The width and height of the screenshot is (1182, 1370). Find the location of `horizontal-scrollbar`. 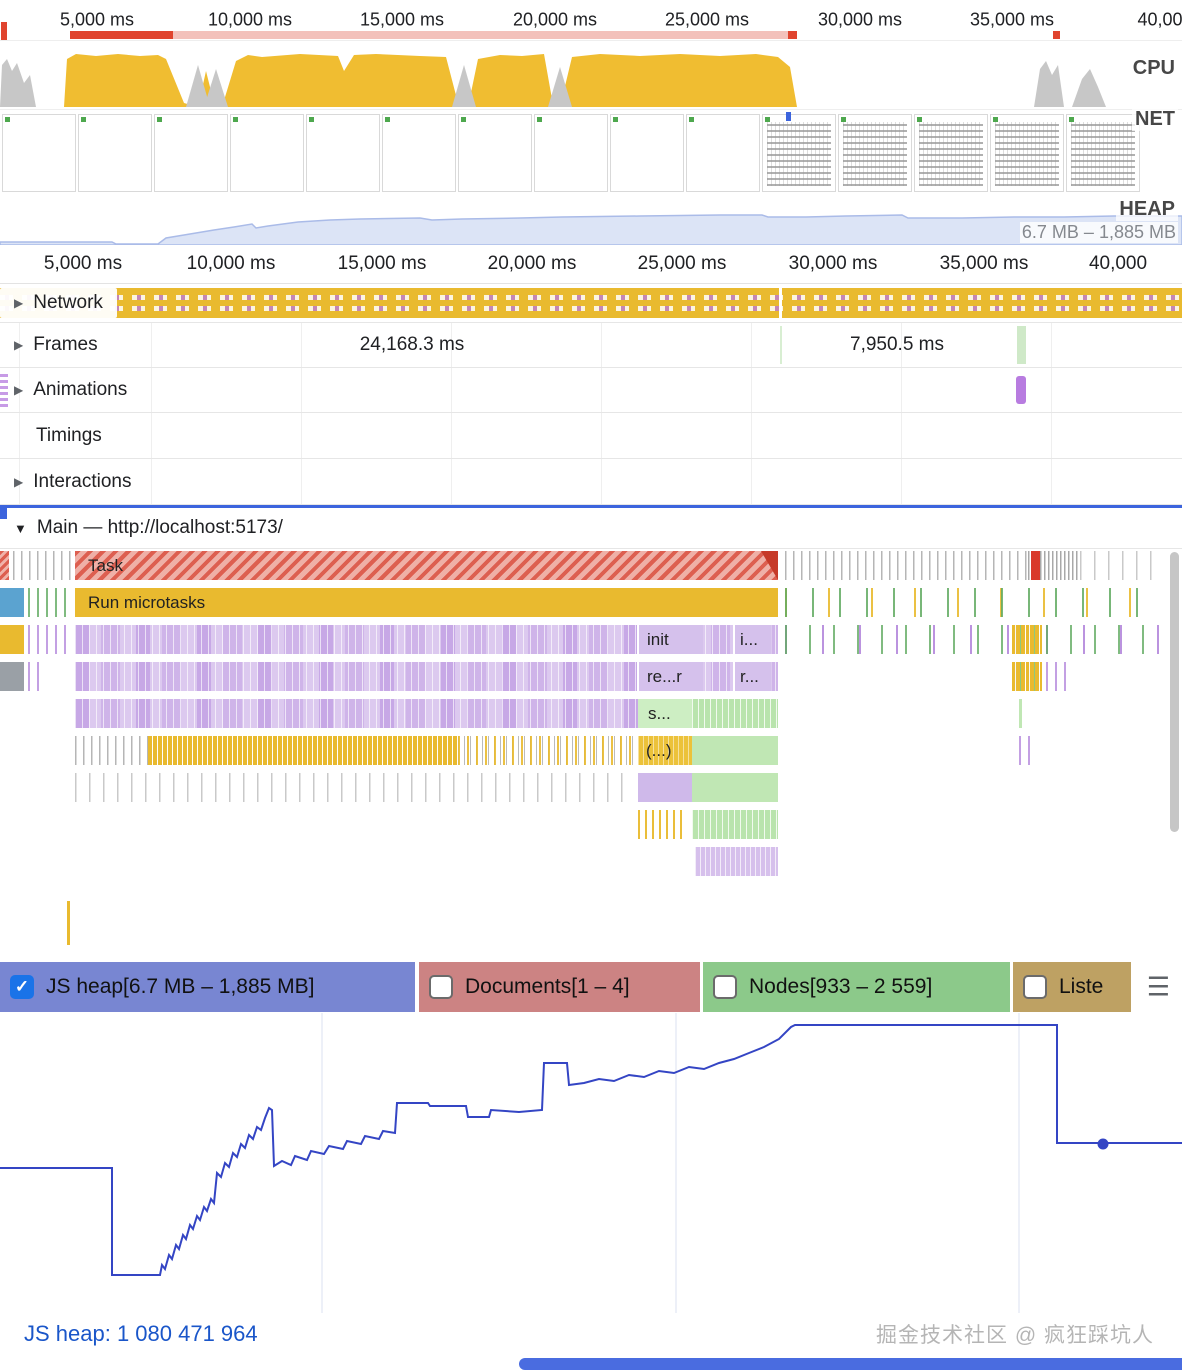

horizontal-scrollbar is located at coordinates (850, 1364).